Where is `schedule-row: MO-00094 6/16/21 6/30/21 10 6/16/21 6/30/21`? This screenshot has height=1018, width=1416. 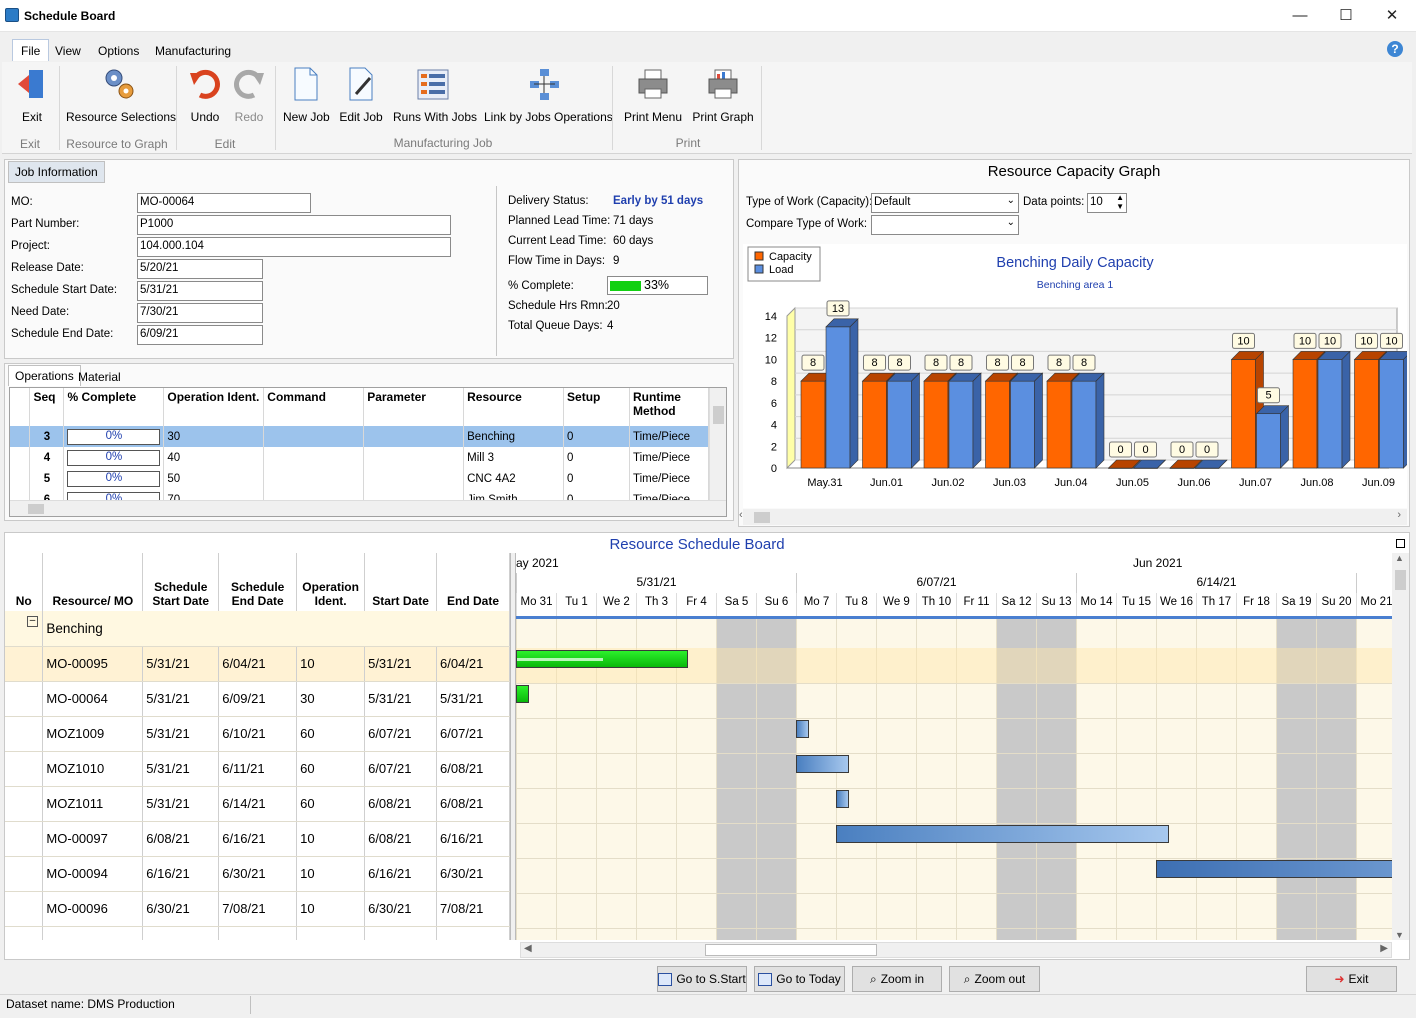
schedule-row: MO-00094 6/16/21 6/30/21 10 6/16/21 6/30/21 is located at coordinates (257, 874).